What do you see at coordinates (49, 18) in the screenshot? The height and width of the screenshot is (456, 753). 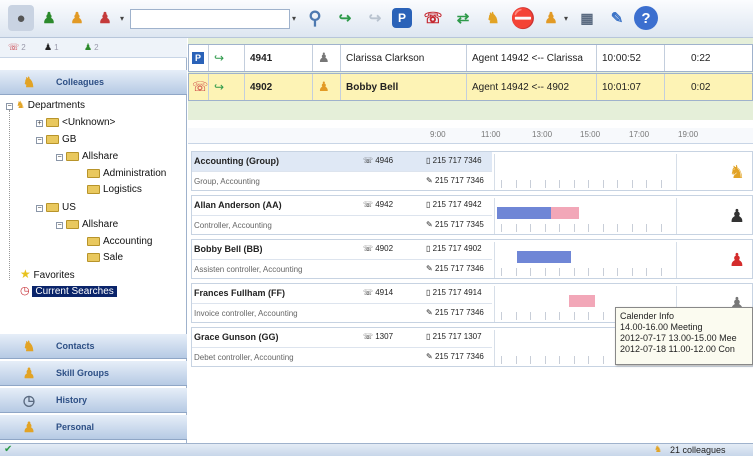 I see `agent-green-icon: ♟` at bounding box center [49, 18].